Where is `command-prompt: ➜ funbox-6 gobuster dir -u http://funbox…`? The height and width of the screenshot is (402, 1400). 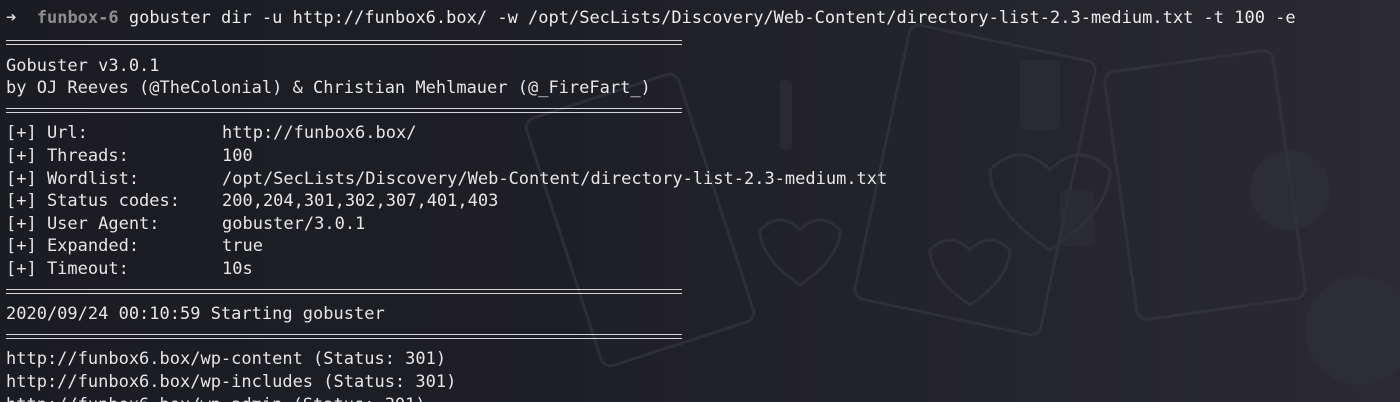
command-prompt: ➜ funbox-6 gobuster dir -u http://funbox… is located at coordinates (703, 18).